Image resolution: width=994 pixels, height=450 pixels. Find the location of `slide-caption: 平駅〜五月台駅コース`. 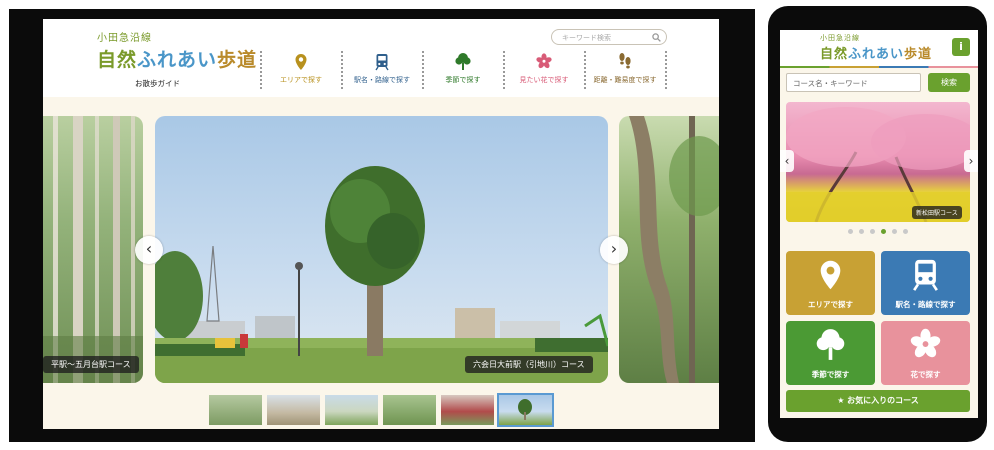

slide-caption: 平駅〜五月台駅コース is located at coordinates (91, 364).